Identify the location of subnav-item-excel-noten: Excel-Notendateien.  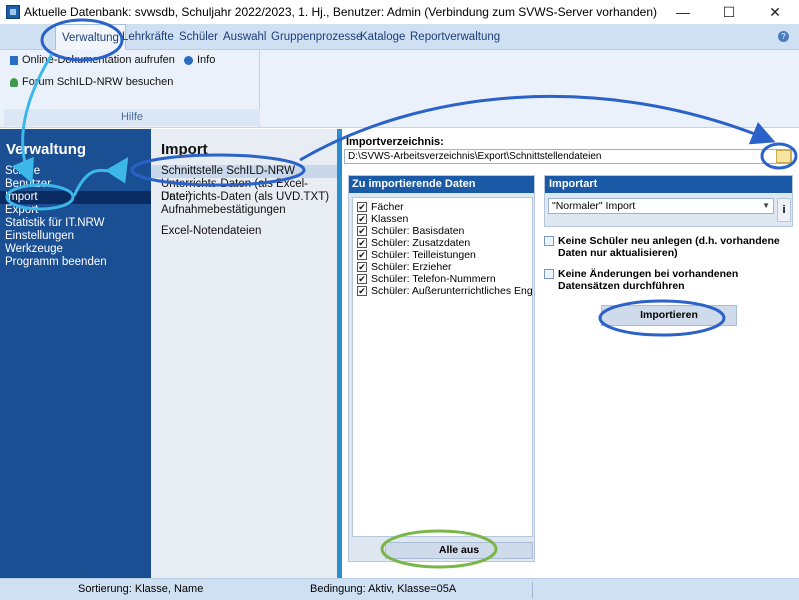
(244, 231).